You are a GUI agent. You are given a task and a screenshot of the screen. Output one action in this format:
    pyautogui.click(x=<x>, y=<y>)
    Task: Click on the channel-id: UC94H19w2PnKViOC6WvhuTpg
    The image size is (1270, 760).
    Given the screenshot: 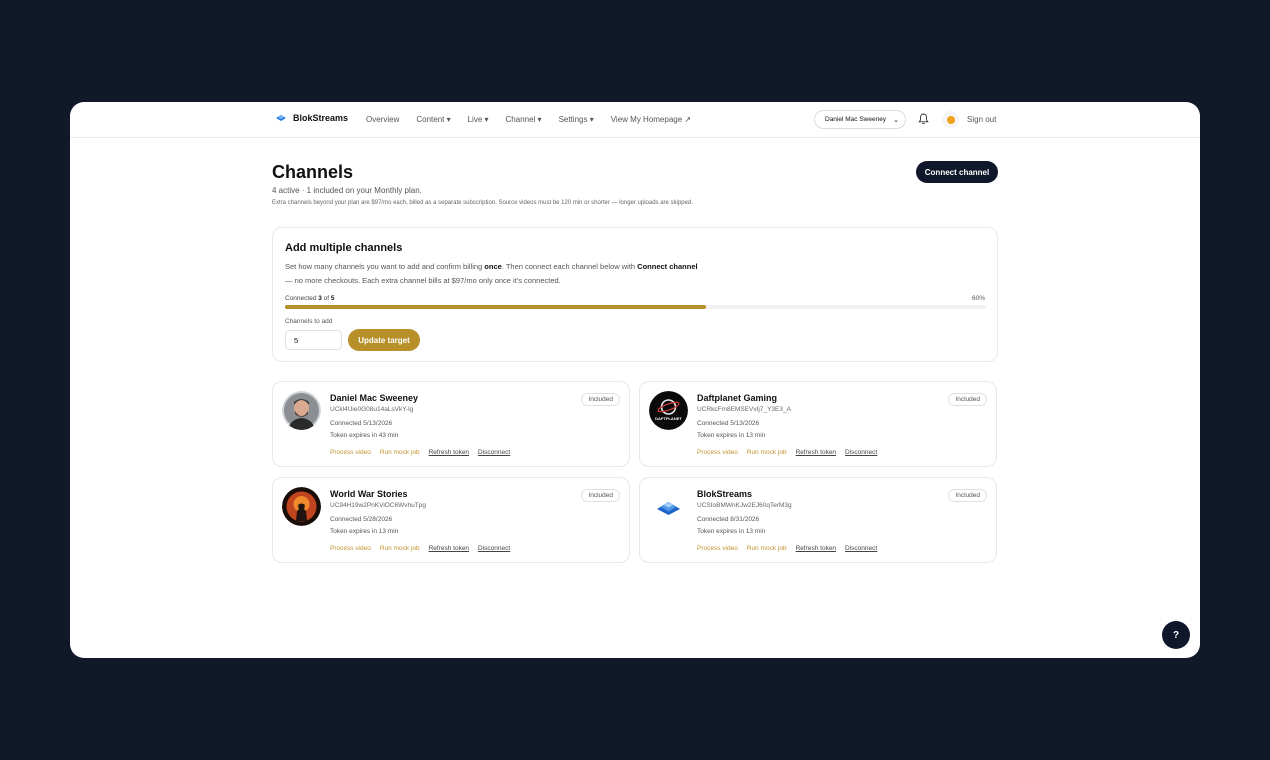 What is the action you would take?
    pyautogui.click(x=378, y=505)
    